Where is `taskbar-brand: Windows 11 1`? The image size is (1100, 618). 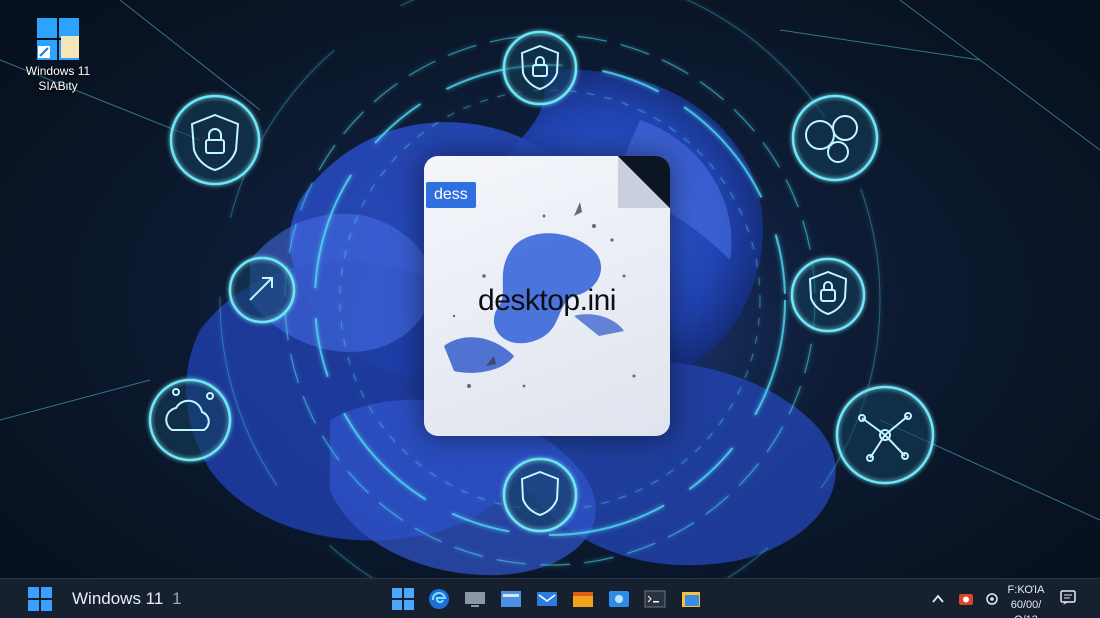
taskbar-brand: Windows 11 1 is located at coordinates (127, 599).